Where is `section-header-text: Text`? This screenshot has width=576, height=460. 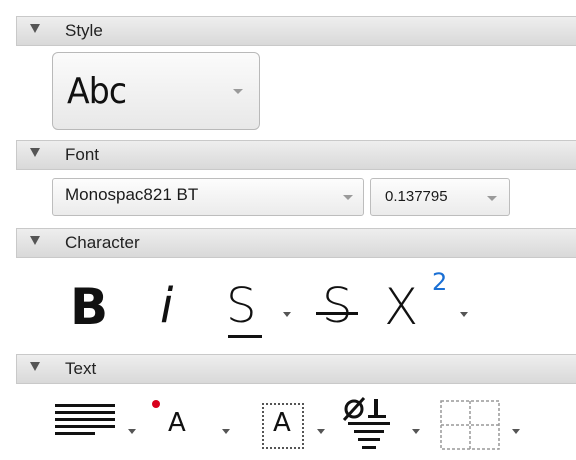 section-header-text: Text is located at coordinates (296, 369).